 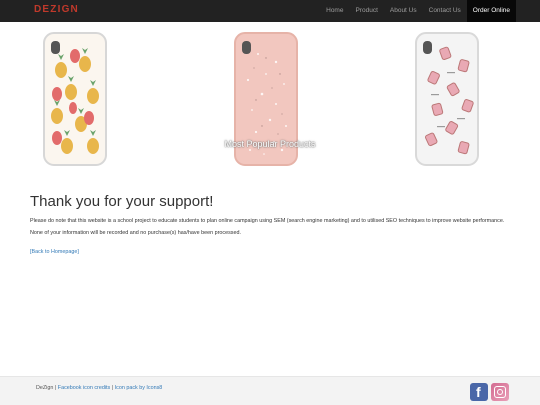 What do you see at coordinates (84, 388) in the screenshot?
I see `facebook-icon-credits-link: Facebook icon credits` at bounding box center [84, 388].